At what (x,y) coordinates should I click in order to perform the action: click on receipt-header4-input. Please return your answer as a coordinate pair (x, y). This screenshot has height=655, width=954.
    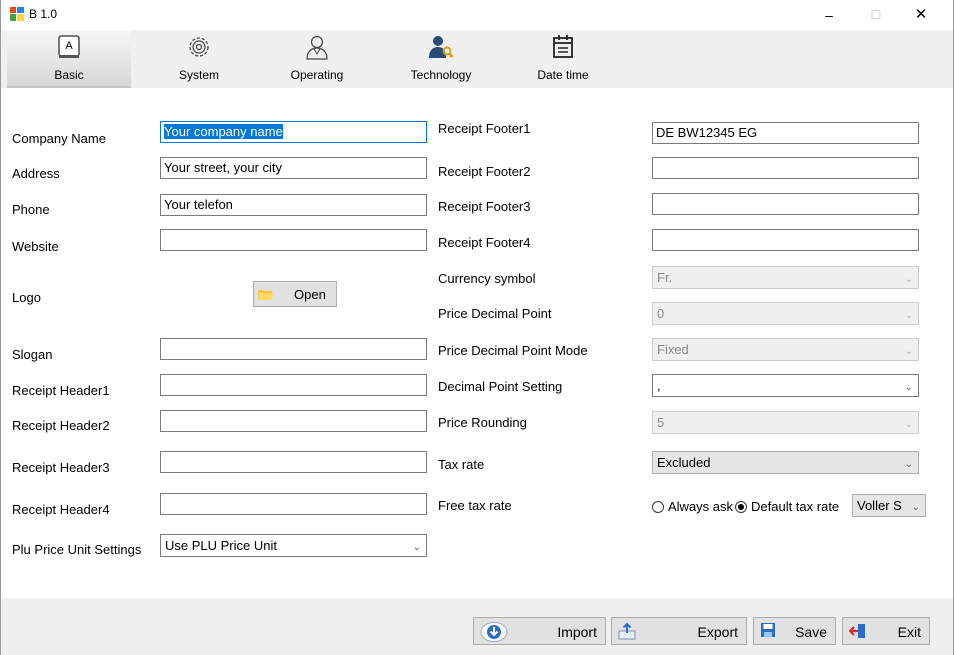
    Looking at the image, I should click on (293, 504).